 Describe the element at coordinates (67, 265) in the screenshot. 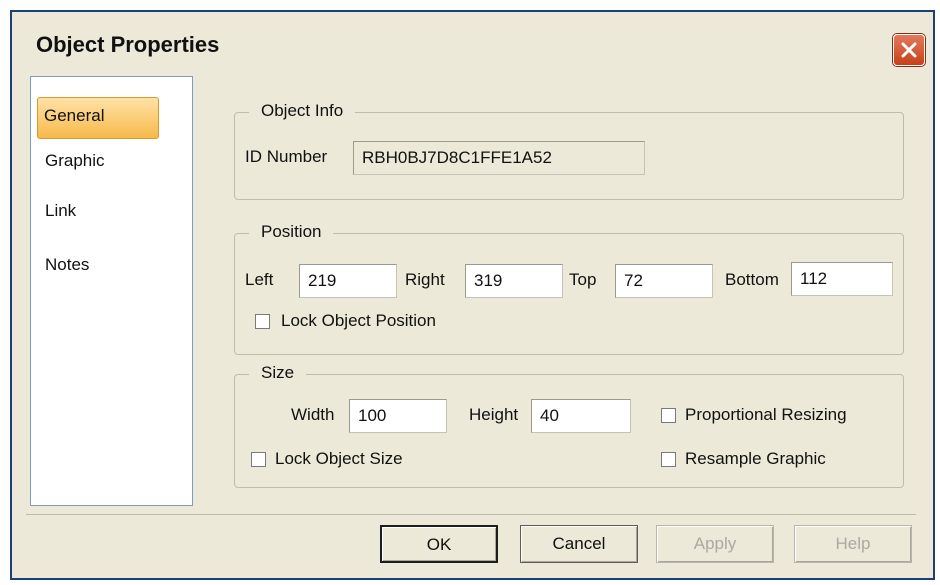

I see `nav-item-notes: Notes` at that location.